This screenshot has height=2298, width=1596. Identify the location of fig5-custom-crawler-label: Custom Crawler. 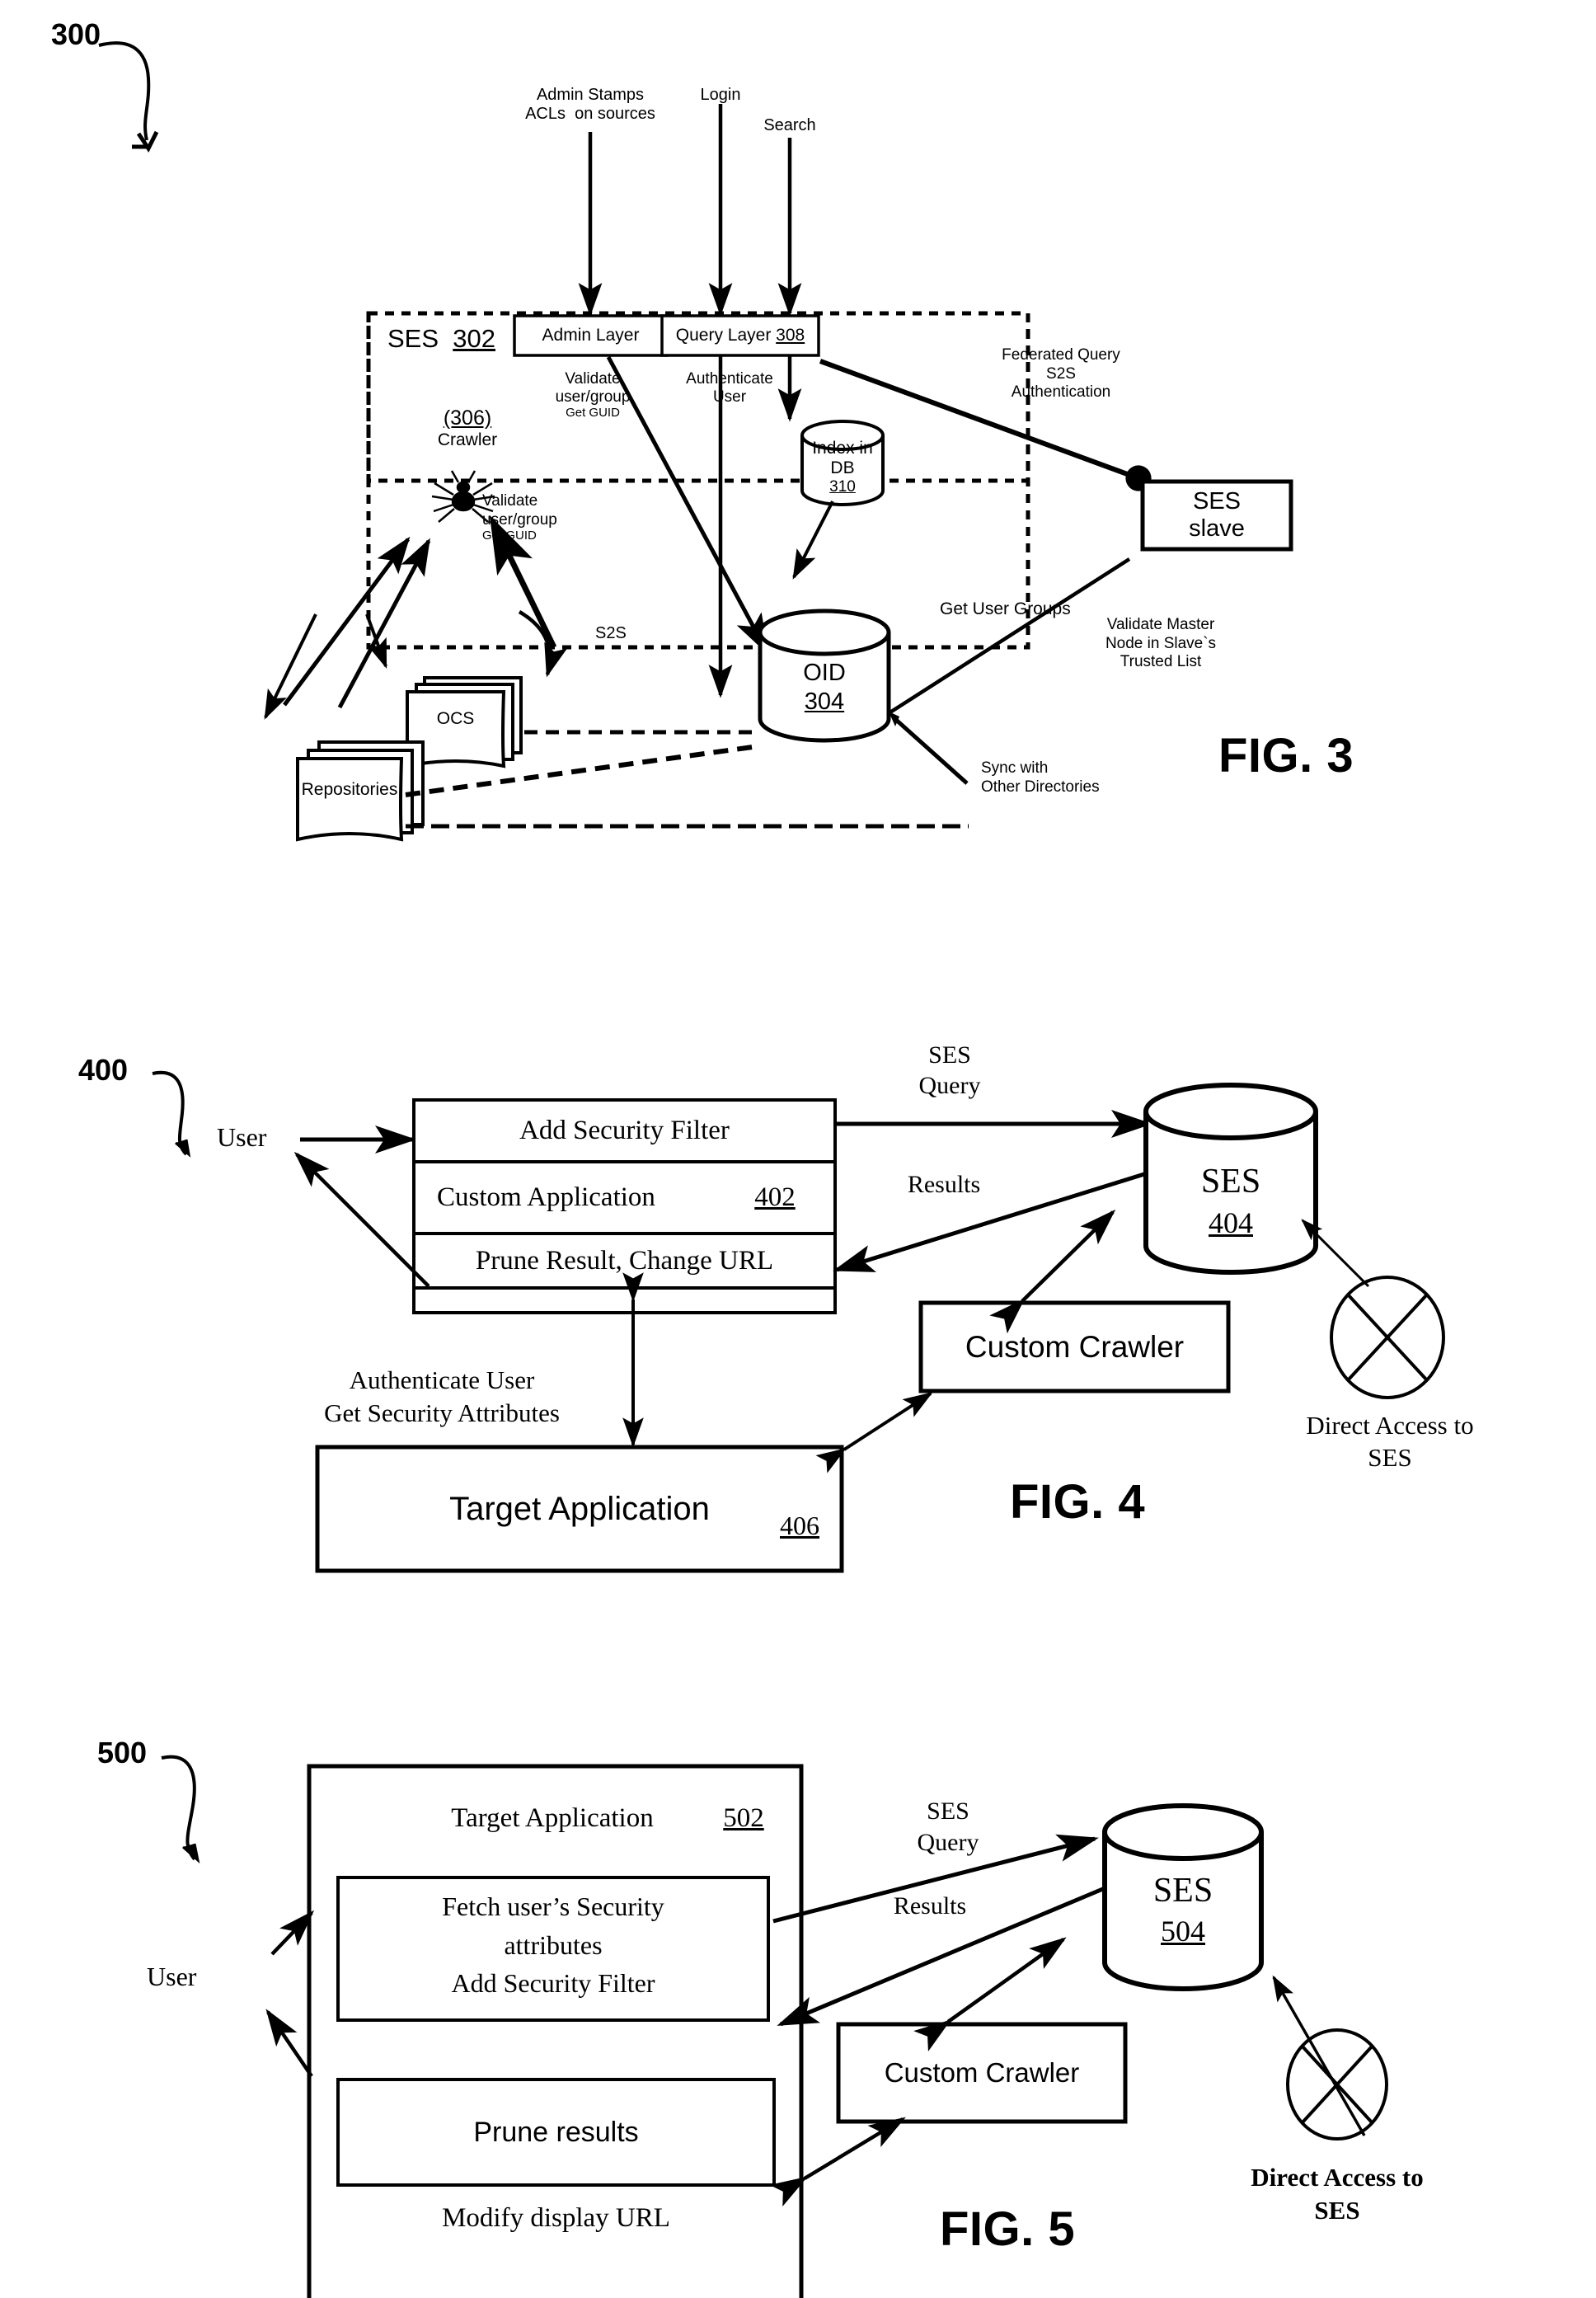
(982, 2072).